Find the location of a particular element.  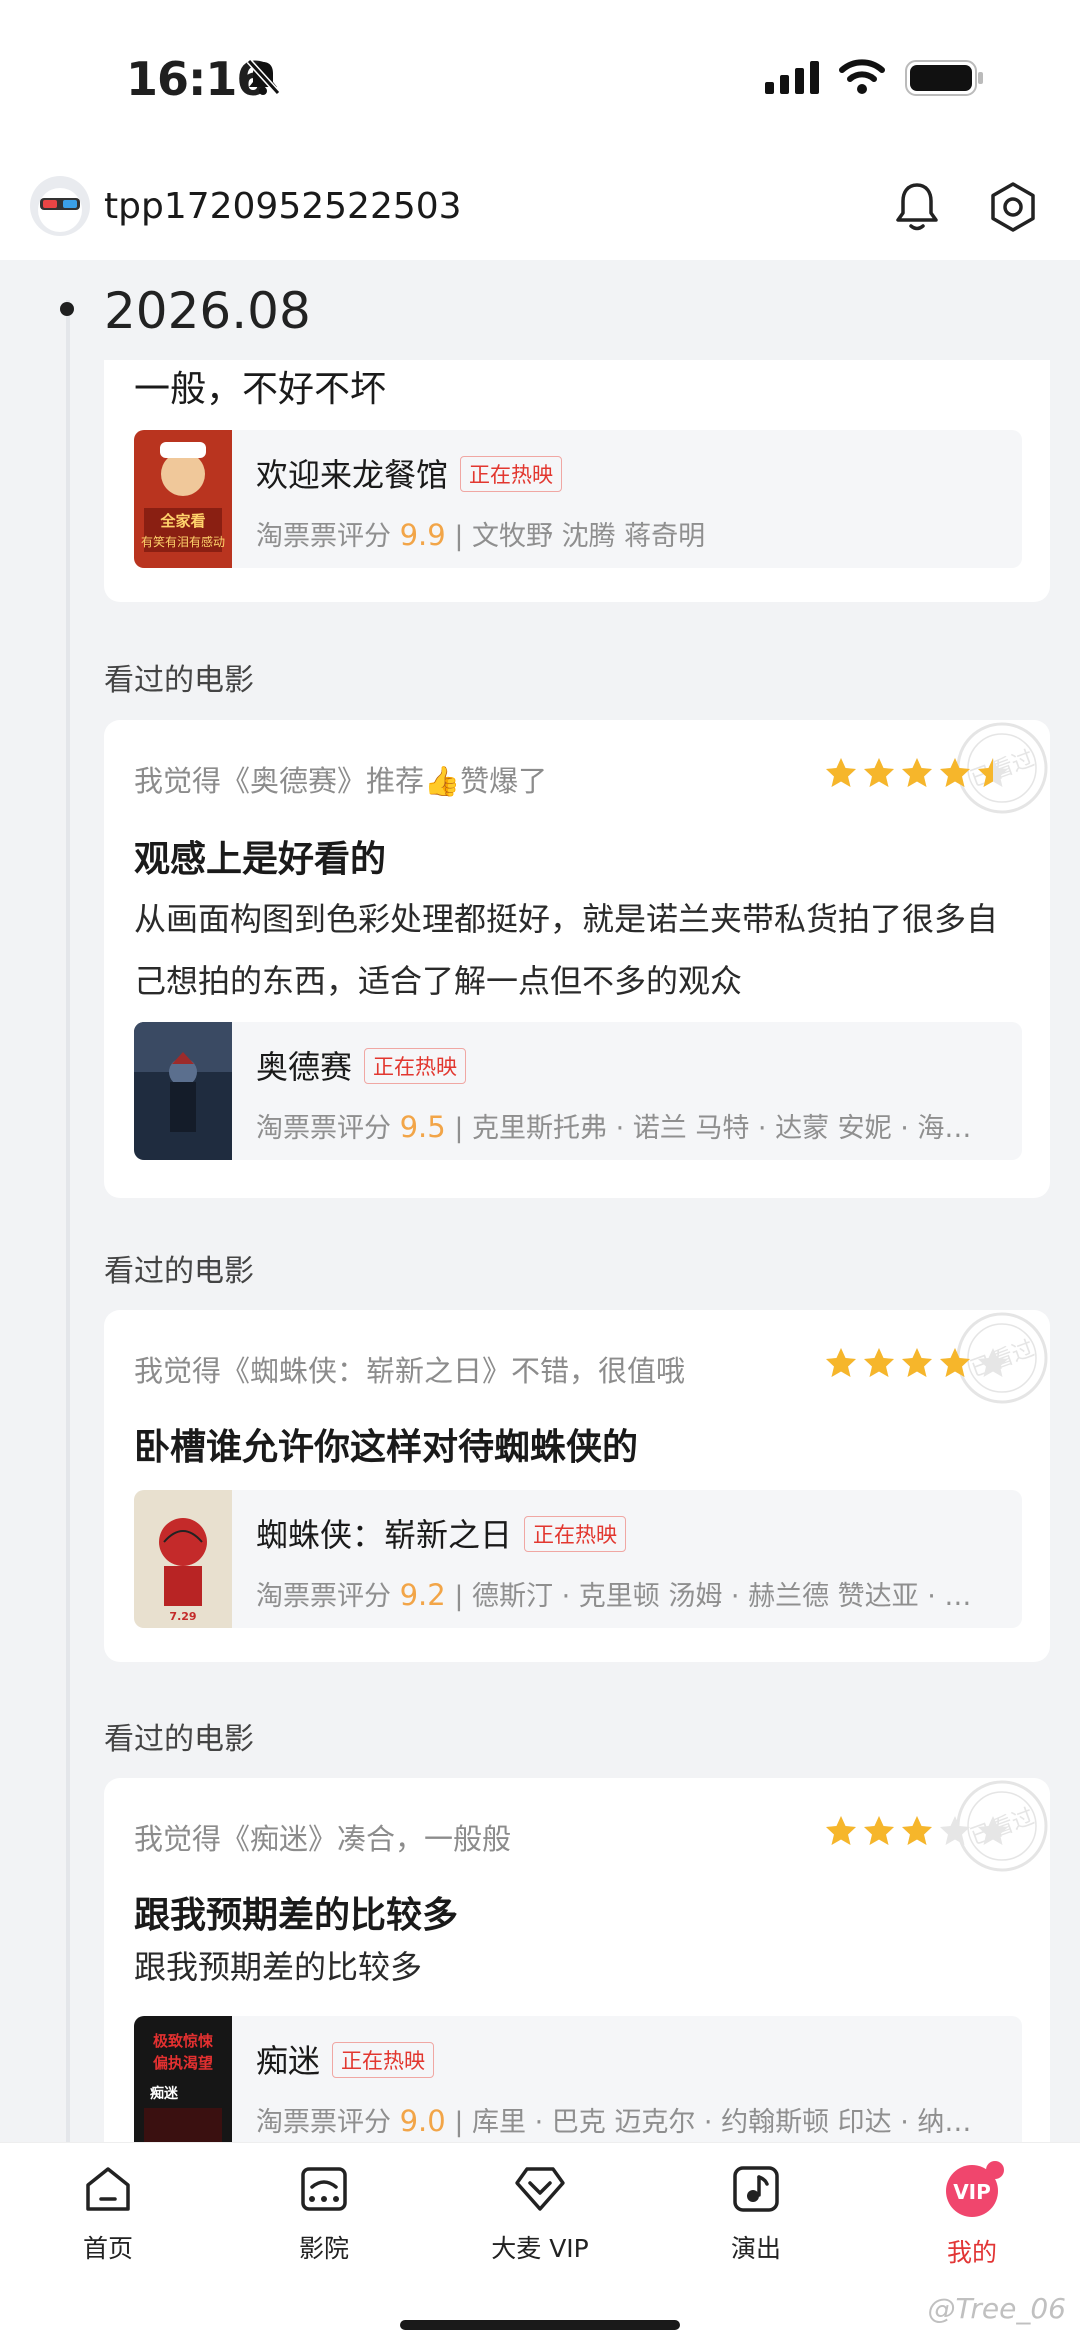

tab-label: 演出 is located at coordinates (755, 2248).